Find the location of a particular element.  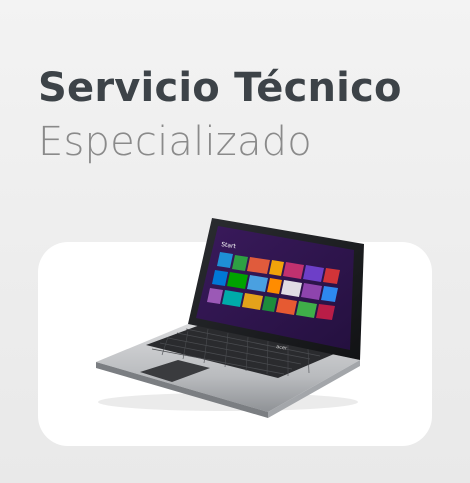

page-subtitle: Especializado is located at coordinates (175, 142).